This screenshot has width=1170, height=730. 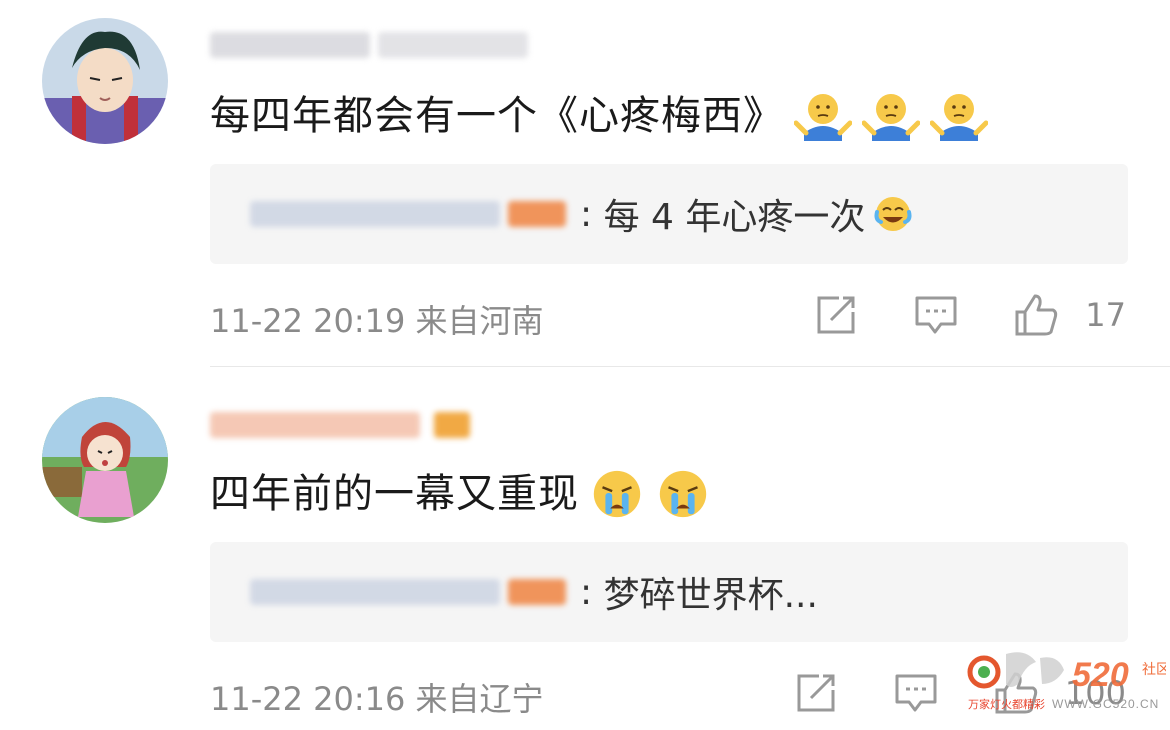 I want to click on comment-actions: 17, so click(x=969, y=315).